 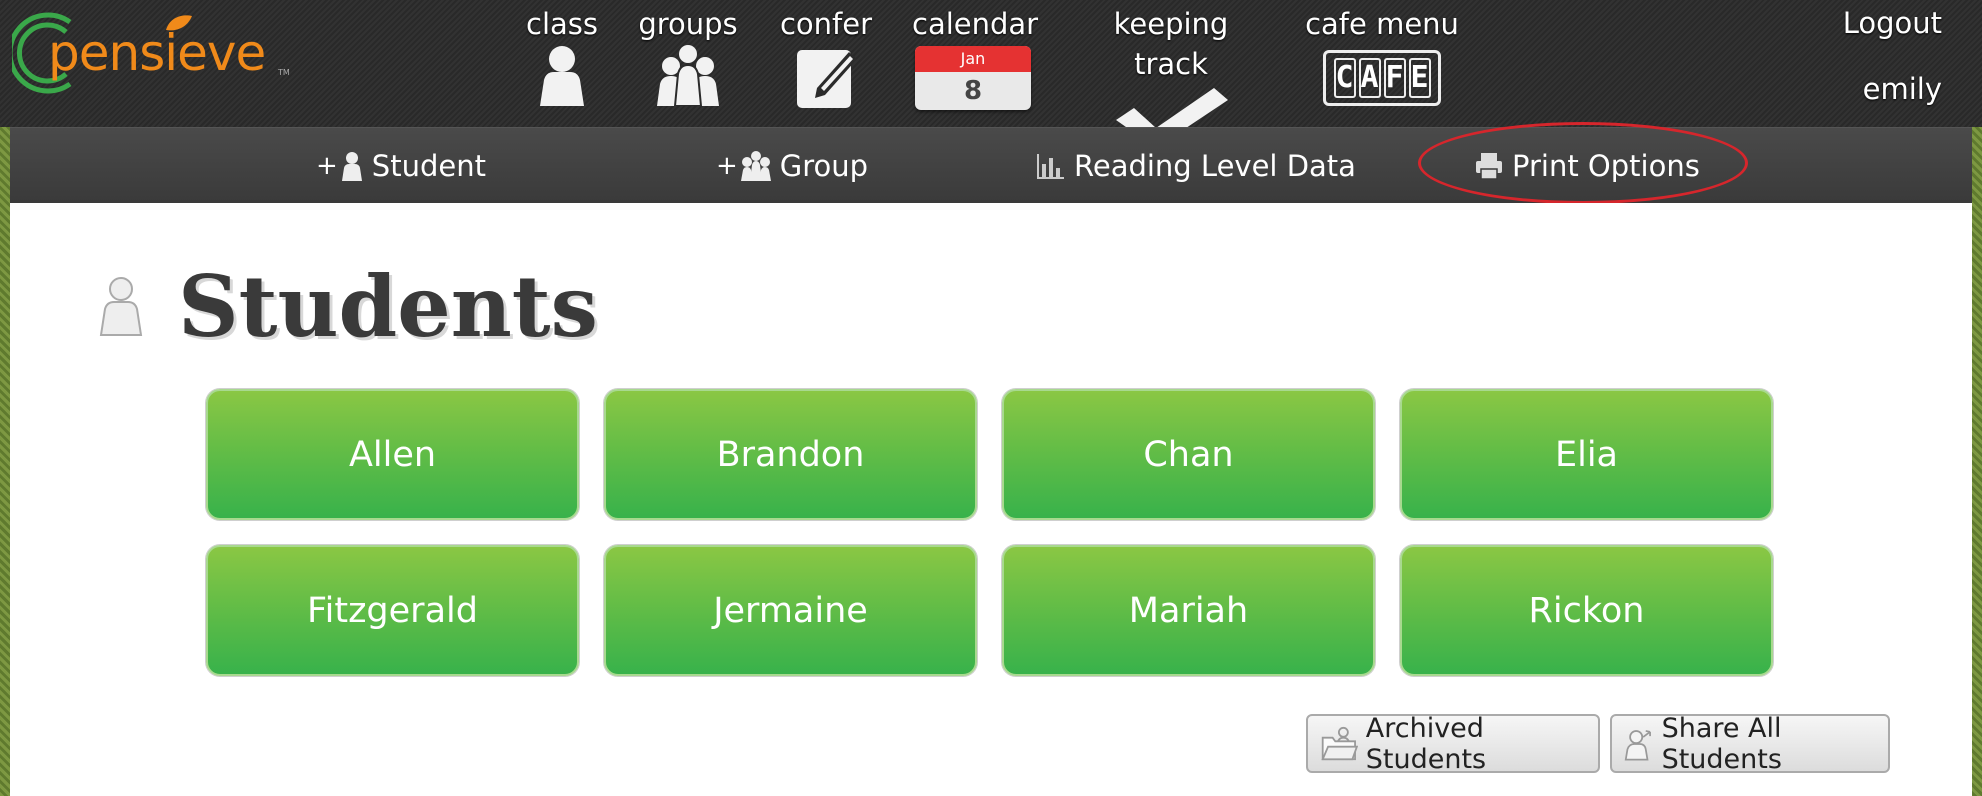 What do you see at coordinates (1394, 78) in the screenshot?
I see `cafe-letter: F` at bounding box center [1394, 78].